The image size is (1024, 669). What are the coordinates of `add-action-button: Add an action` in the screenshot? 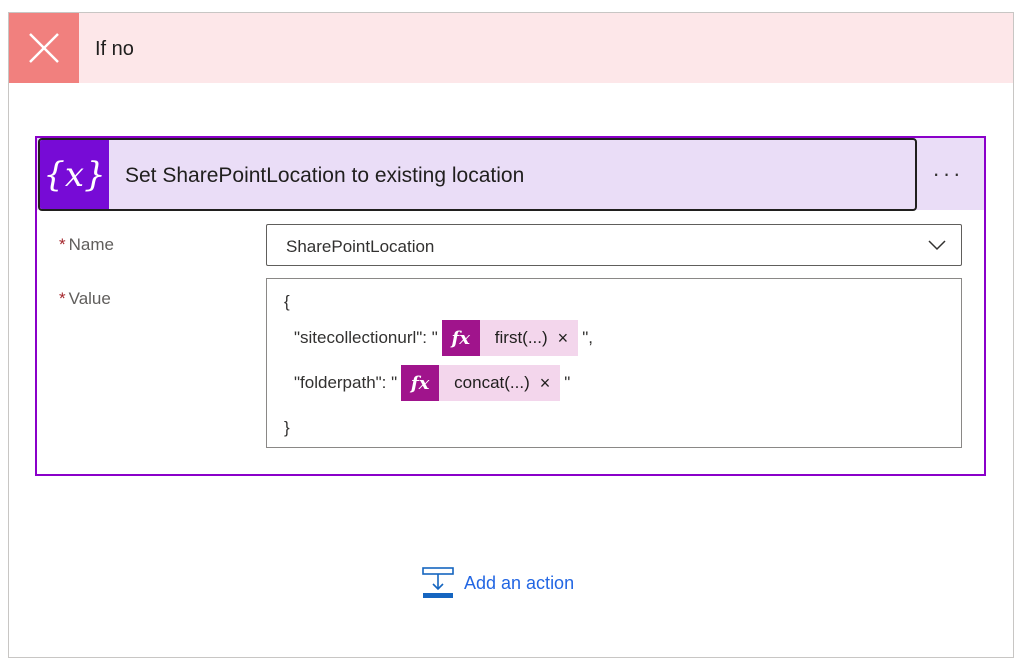 It's located at (498, 583).